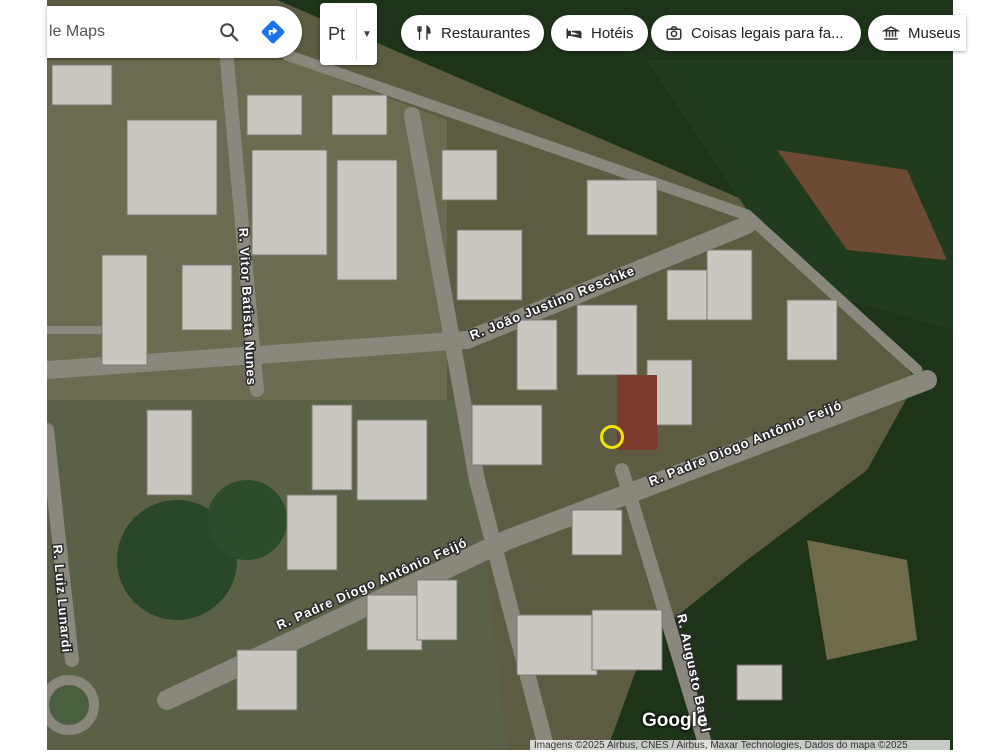 The height and width of the screenshot is (752, 1000). What do you see at coordinates (73, 705) in the screenshot?
I see `roundabout` at bounding box center [73, 705].